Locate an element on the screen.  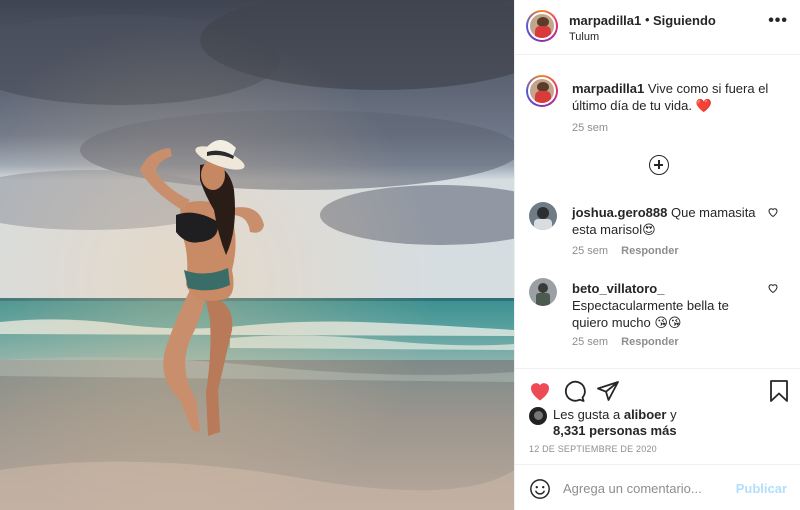
location-link: Tulum is located at coordinates (584, 37).